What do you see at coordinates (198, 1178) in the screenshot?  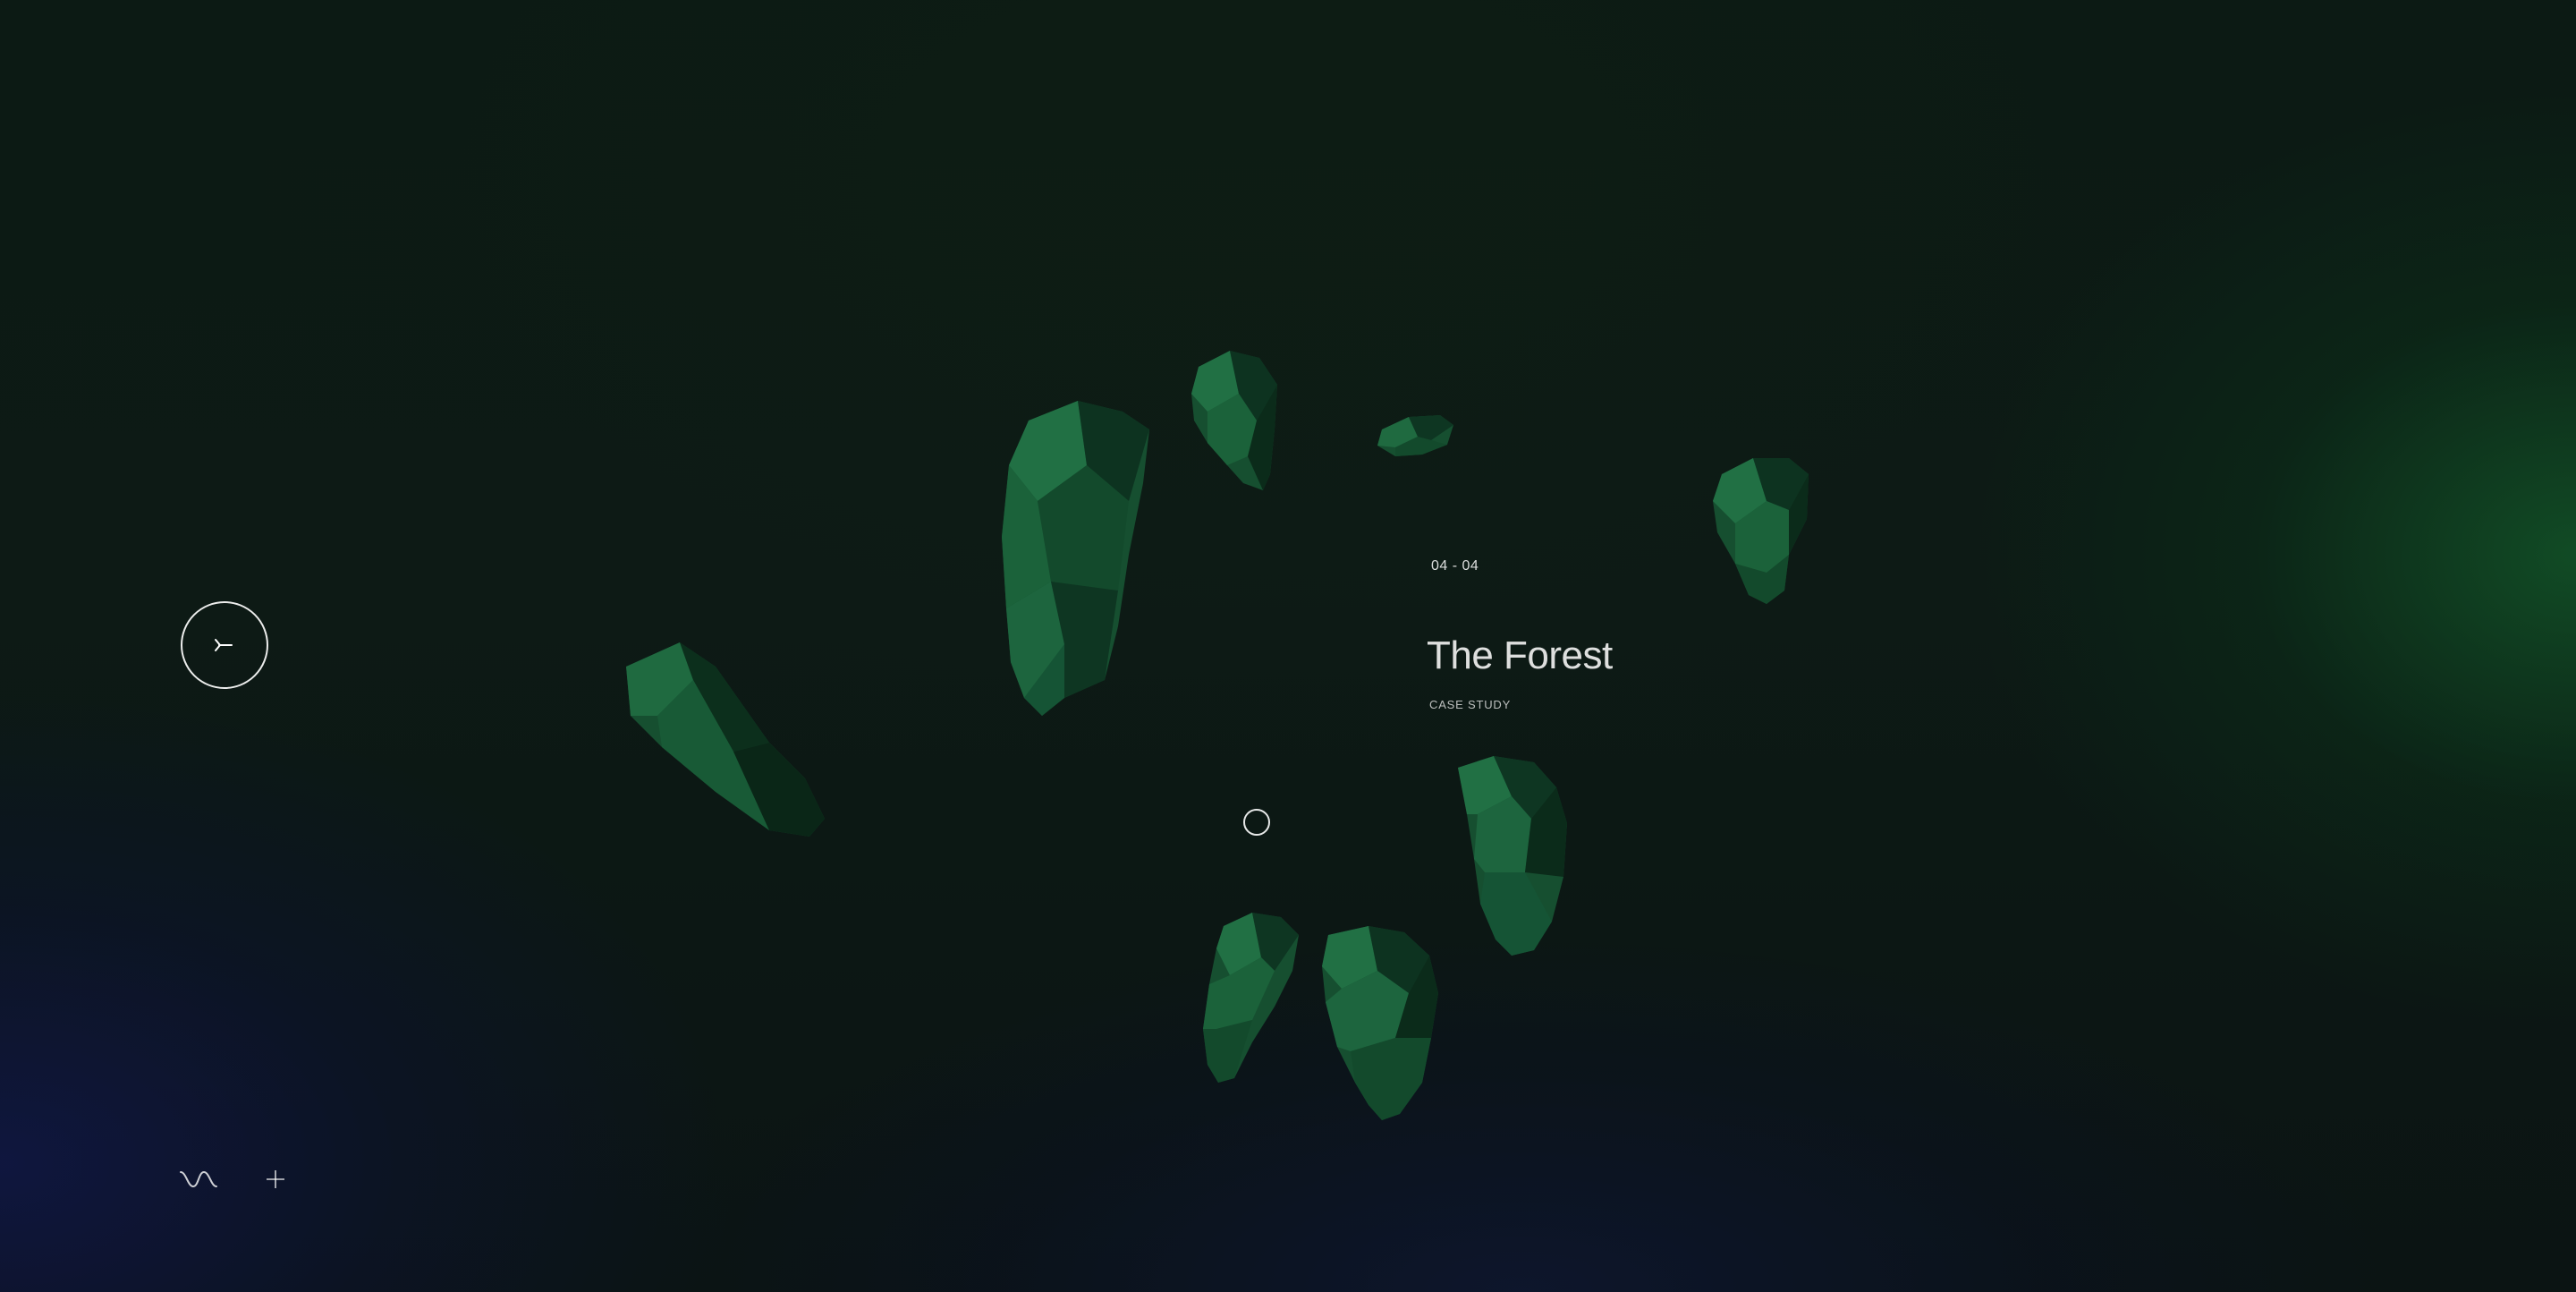 I see `sound-wave-icon` at bounding box center [198, 1178].